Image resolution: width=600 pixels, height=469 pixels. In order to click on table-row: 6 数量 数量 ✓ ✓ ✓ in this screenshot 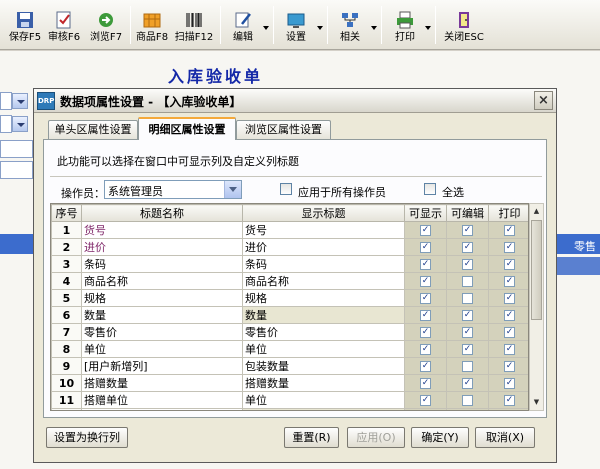, I will do `click(289, 315)`.